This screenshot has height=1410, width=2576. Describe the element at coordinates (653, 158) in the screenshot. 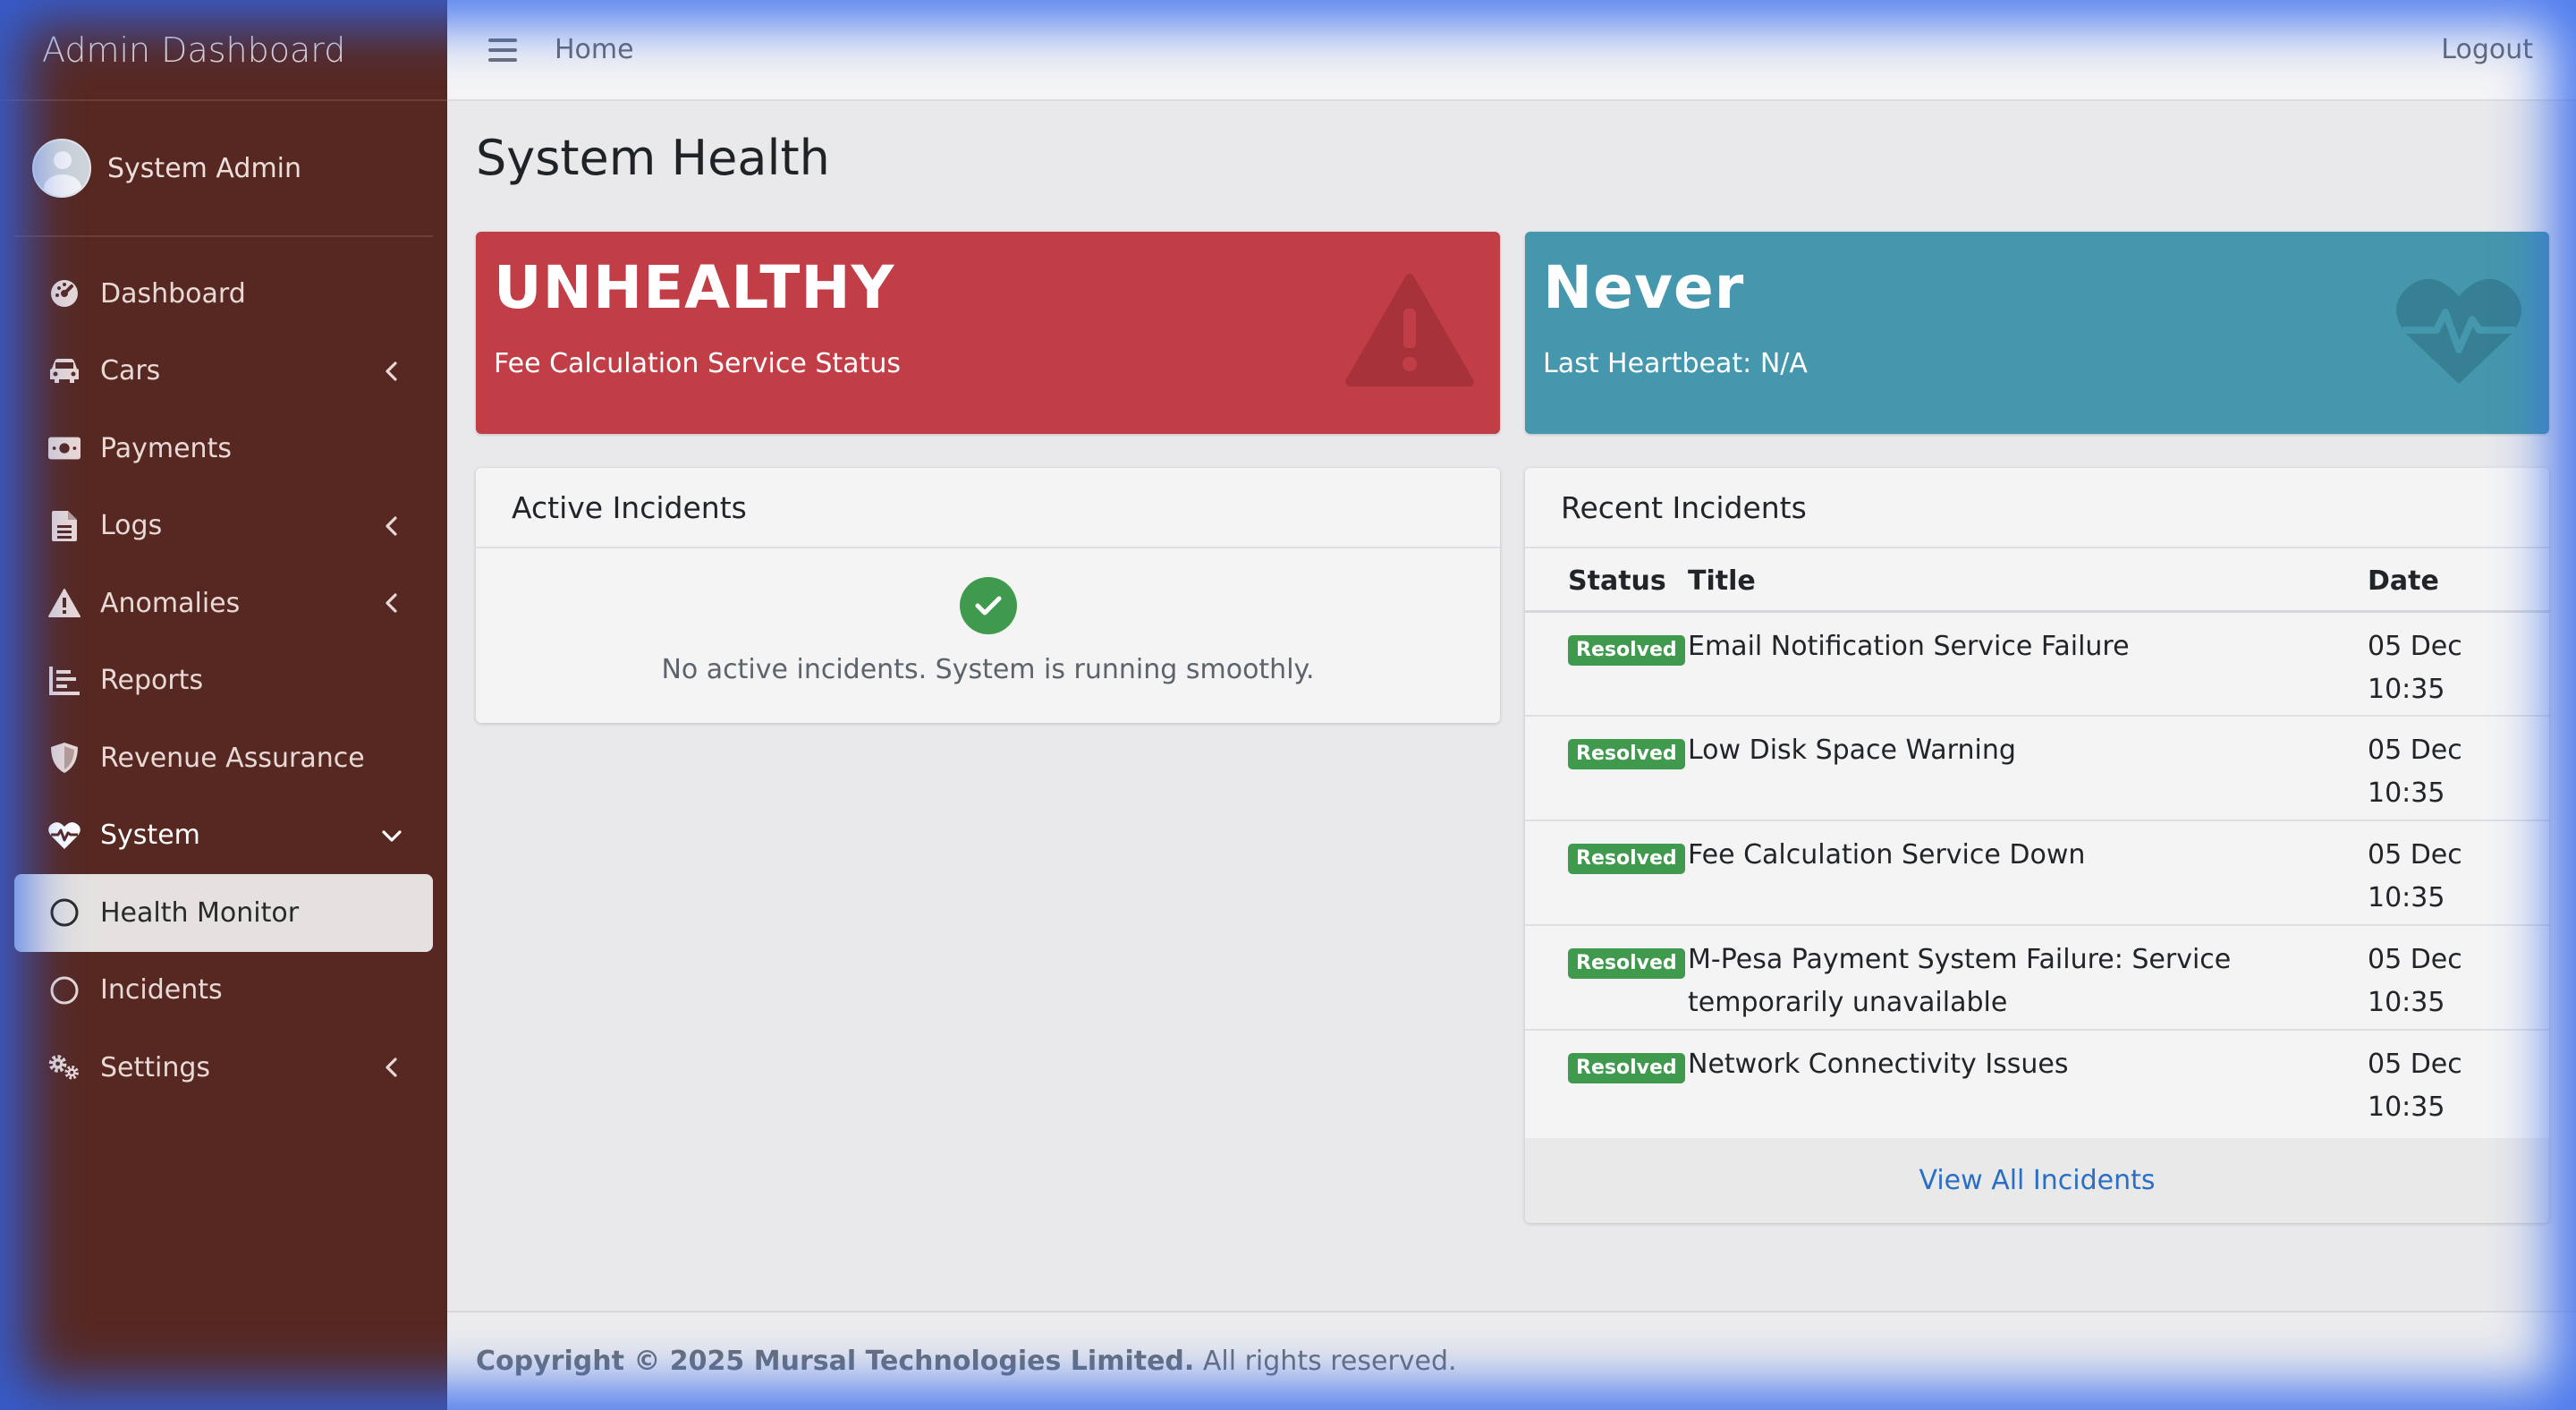

I see `page-title: System Health` at that location.